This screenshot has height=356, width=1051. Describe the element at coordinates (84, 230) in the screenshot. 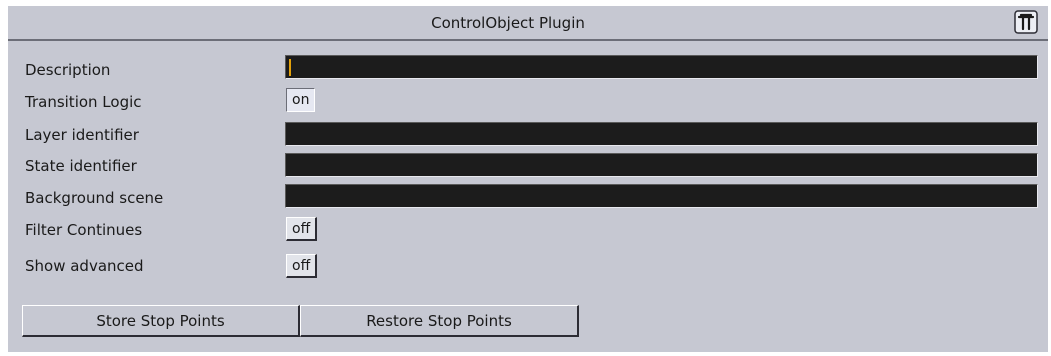

I see `filter-continues-label: Filter Continues` at that location.